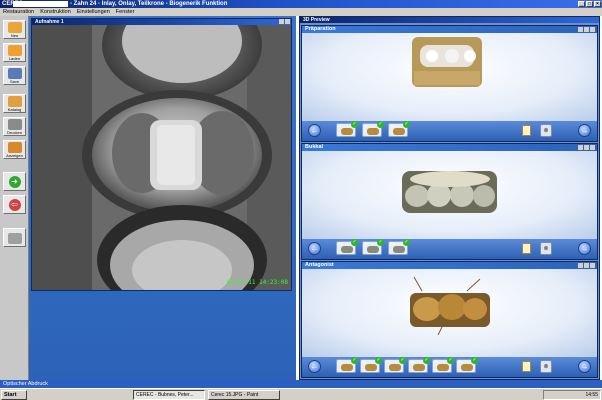 The image size is (602, 400). I want to click on clock: 14:55, so click(591, 395).